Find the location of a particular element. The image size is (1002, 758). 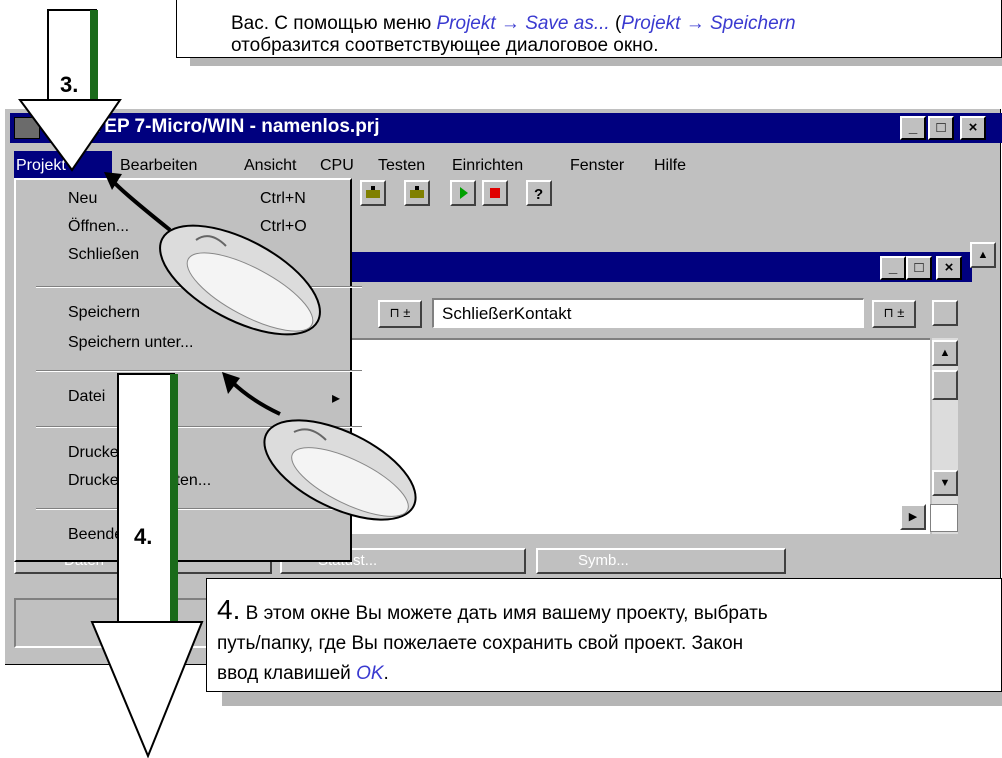

close-button: × is located at coordinates (973, 128).